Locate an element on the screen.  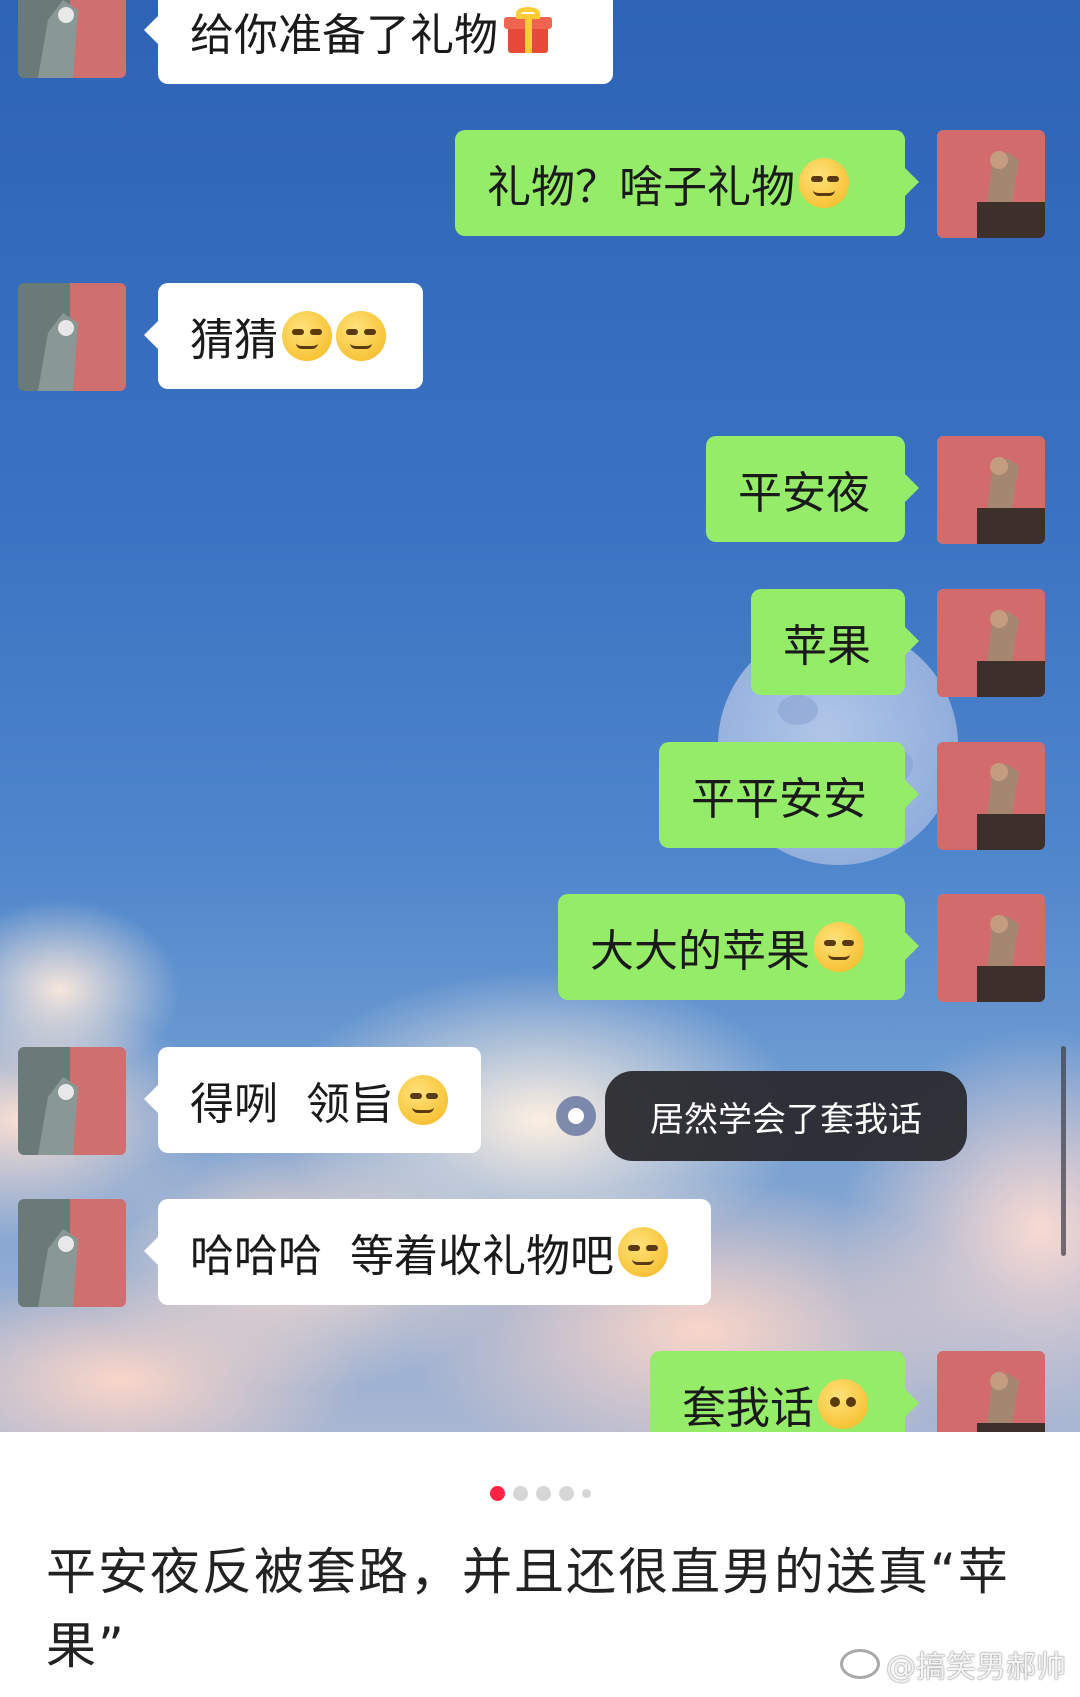
smile-face-icon is located at coordinates (361, 336).